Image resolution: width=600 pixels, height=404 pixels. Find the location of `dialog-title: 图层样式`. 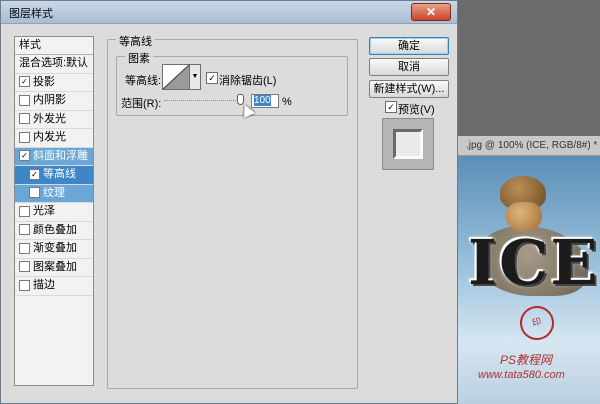

dialog-title: 图层样式 is located at coordinates (31, 14).